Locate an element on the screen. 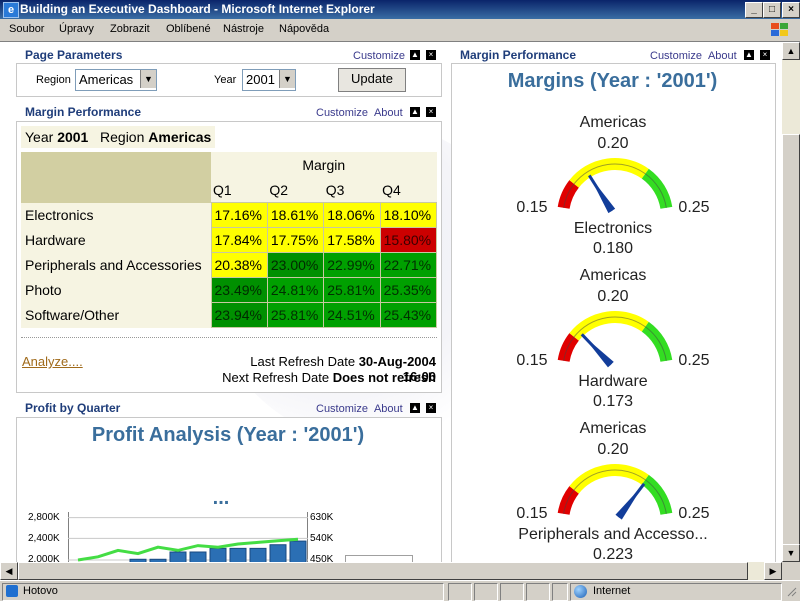  right-tick-label: 450K is located at coordinates (322, 558).